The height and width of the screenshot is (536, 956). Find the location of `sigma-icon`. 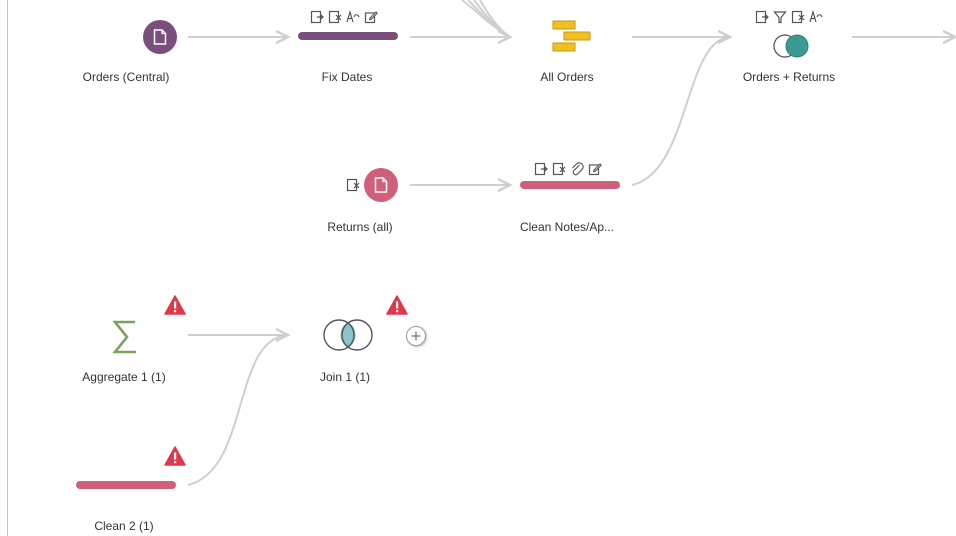

sigma-icon is located at coordinates (124, 337).